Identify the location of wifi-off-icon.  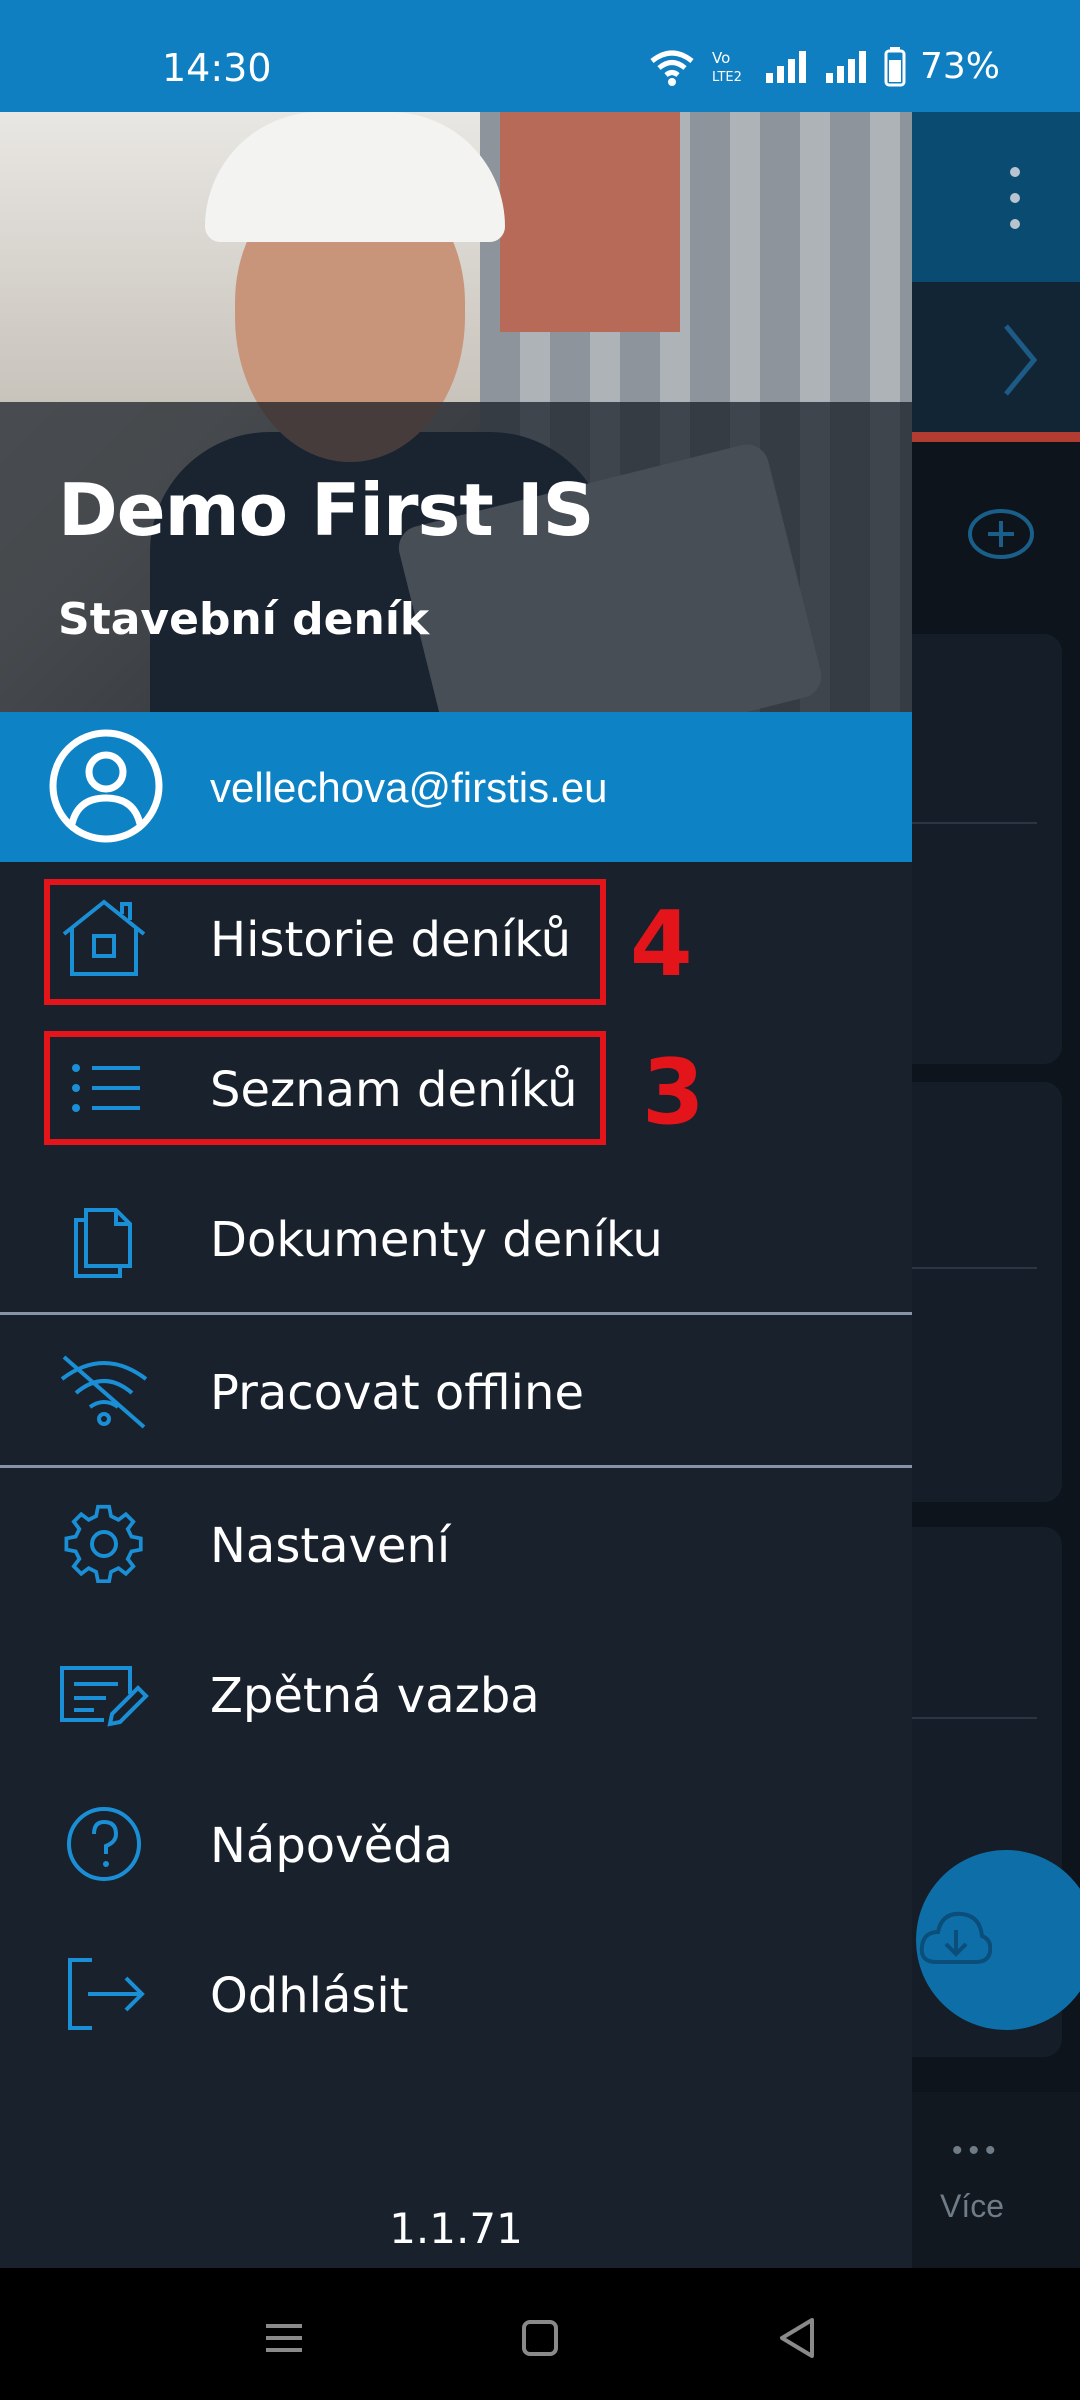
(104, 1392).